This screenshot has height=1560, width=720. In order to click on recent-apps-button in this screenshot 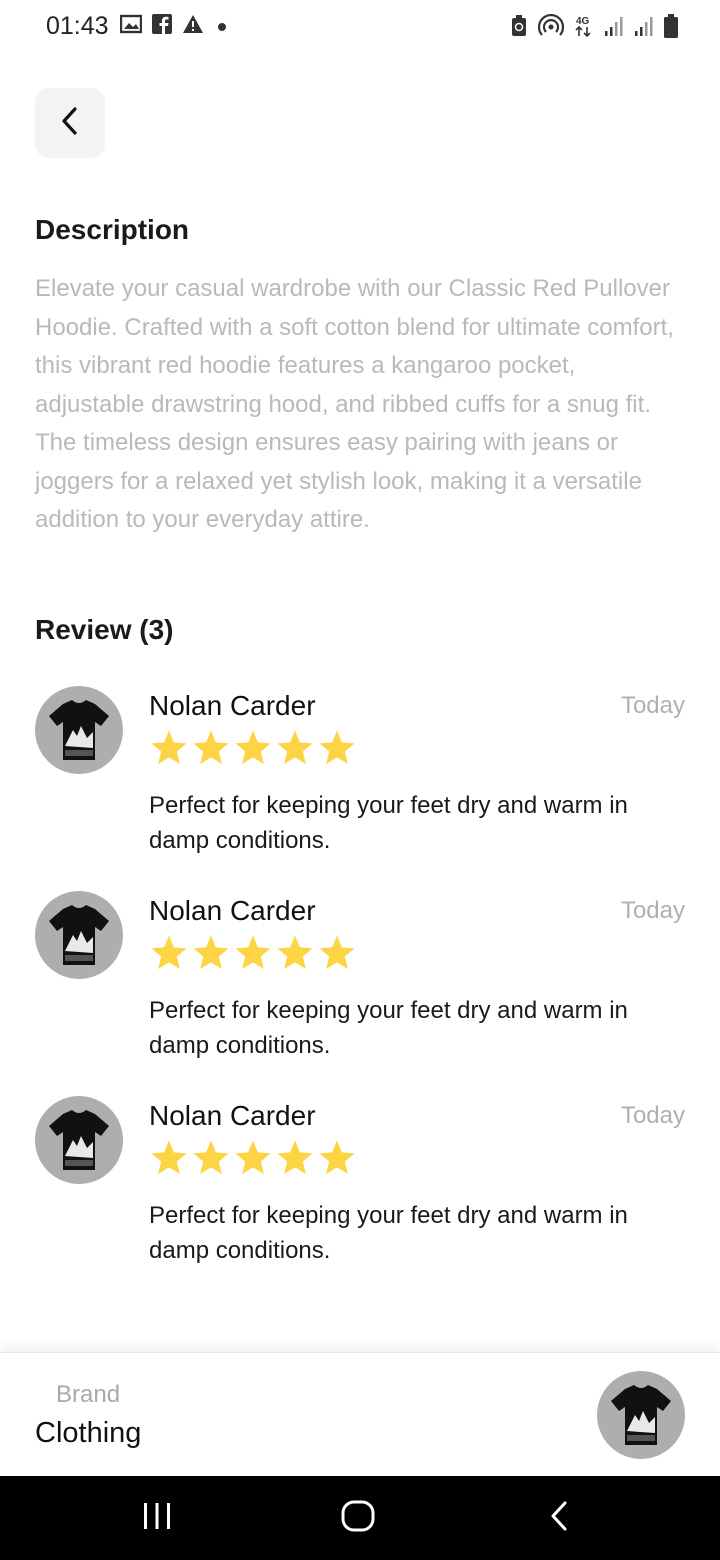, I will do `click(157, 1518)`.